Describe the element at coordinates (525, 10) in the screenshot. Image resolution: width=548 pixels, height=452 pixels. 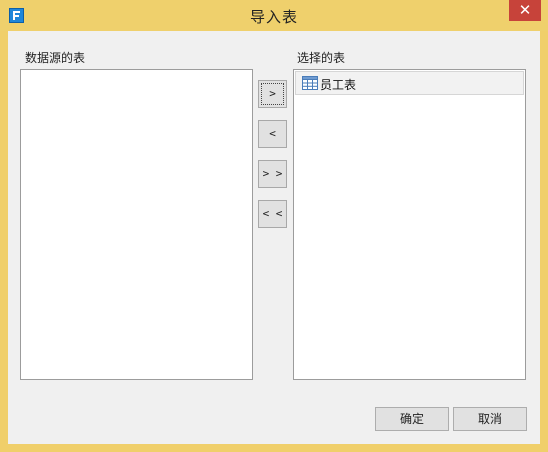
I see `close-button: ✕` at that location.